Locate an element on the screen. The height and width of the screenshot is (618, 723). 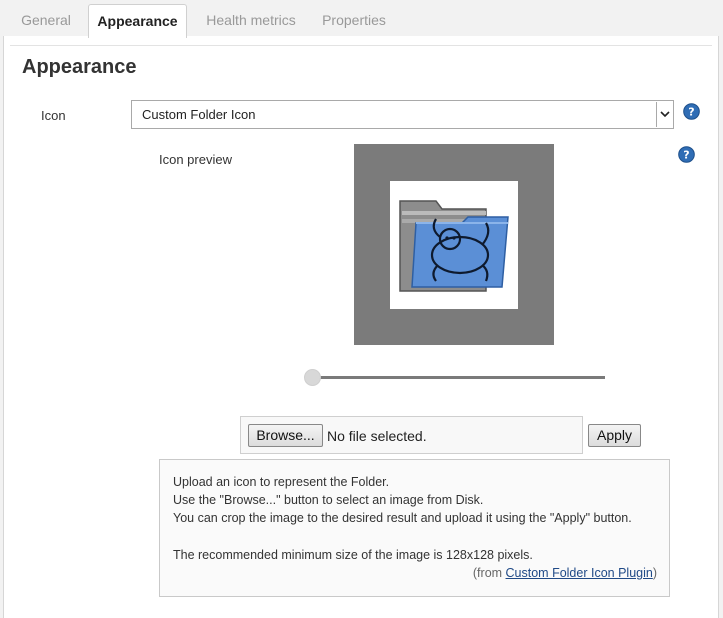
icon-preview-label: Icon preview is located at coordinates (195, 159).